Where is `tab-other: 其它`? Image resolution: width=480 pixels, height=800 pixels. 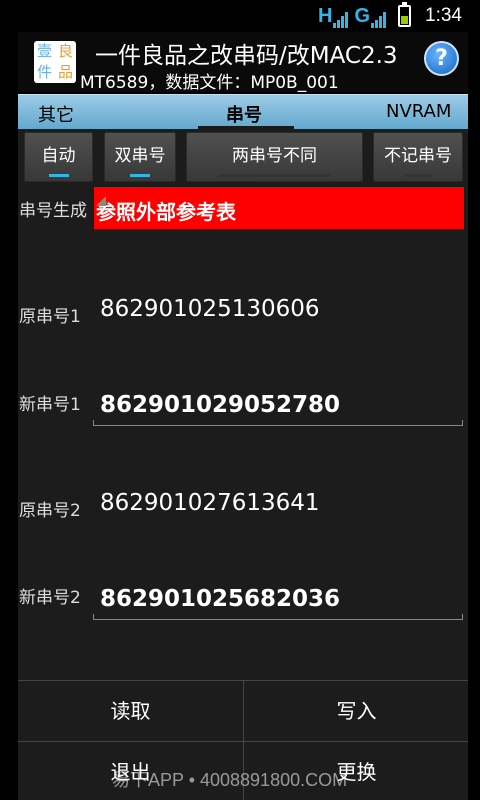 tab-other: 其它 is located at coordinates (56, 114).